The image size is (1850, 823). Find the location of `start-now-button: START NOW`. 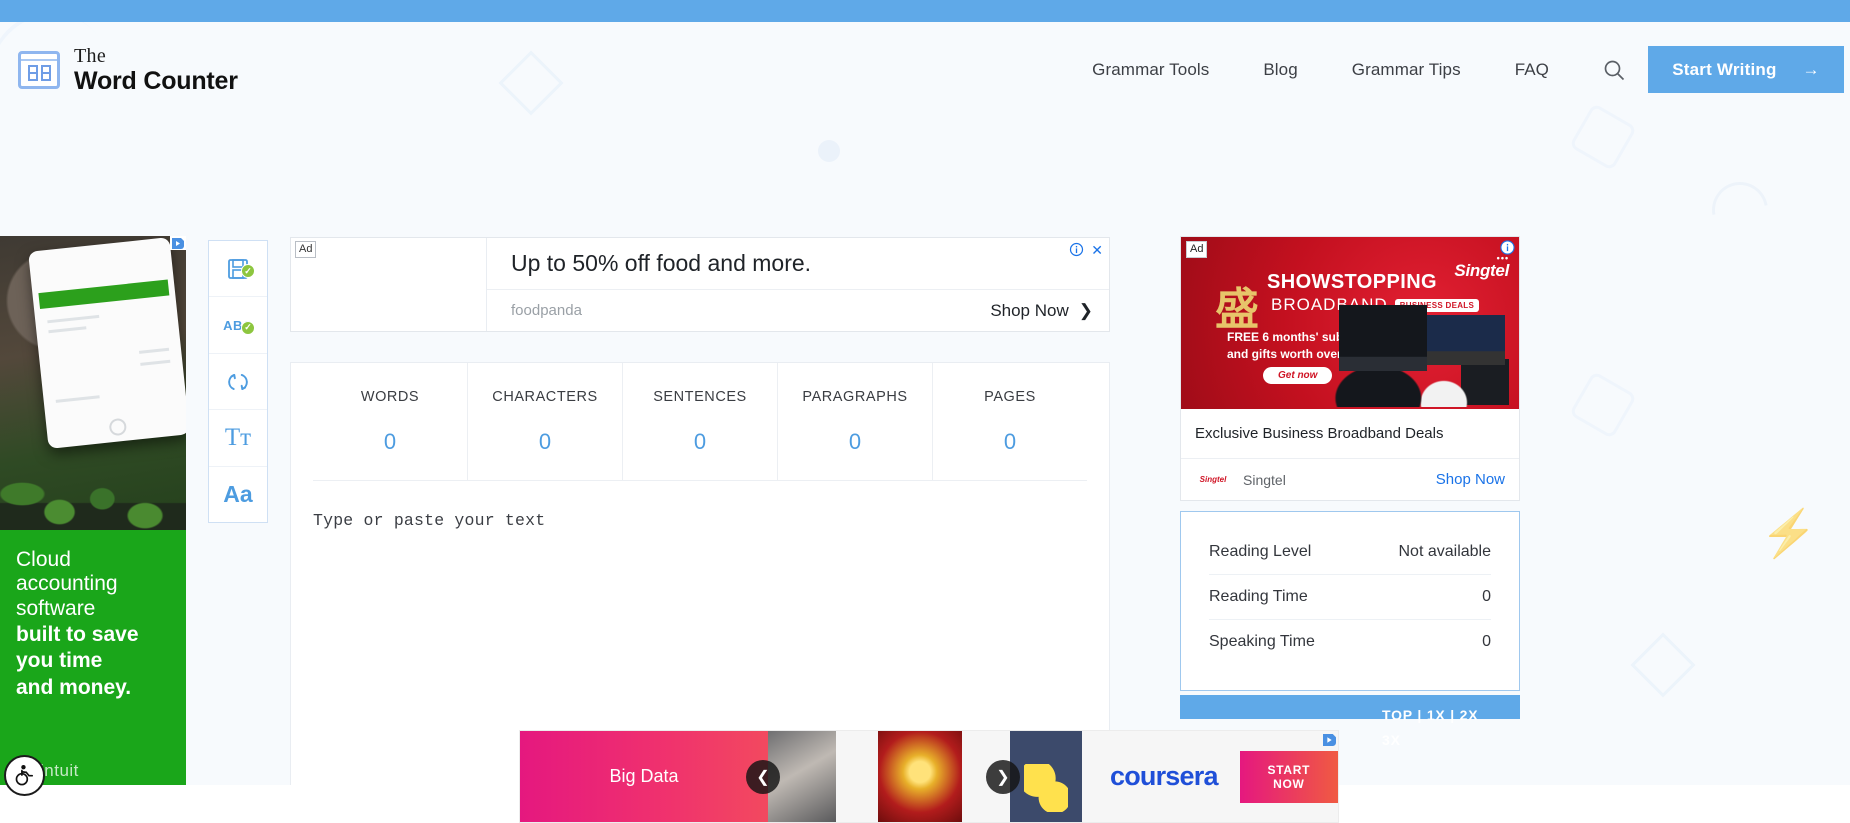

start-now-button: START NOW is located at coordinates (1288, 776).